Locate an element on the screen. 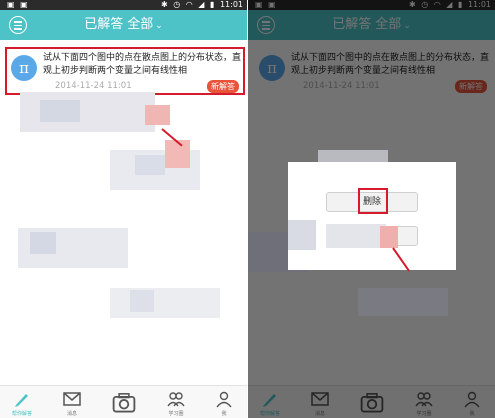 The height and width of the screenshot is (418, 495). people-icon is located at coordinates (176, 399).